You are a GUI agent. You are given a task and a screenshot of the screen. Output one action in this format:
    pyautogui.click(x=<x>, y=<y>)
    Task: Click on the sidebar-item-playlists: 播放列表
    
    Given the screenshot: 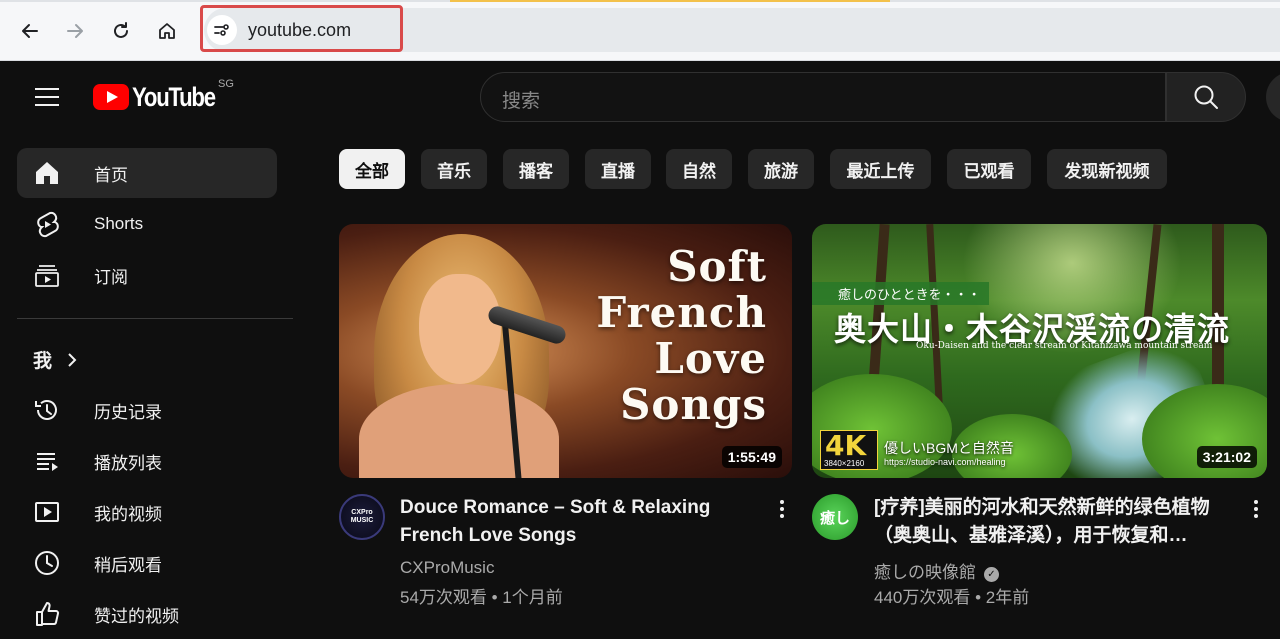 What is the action you would take?
    pyautogui.click(x=147, y=461)
    